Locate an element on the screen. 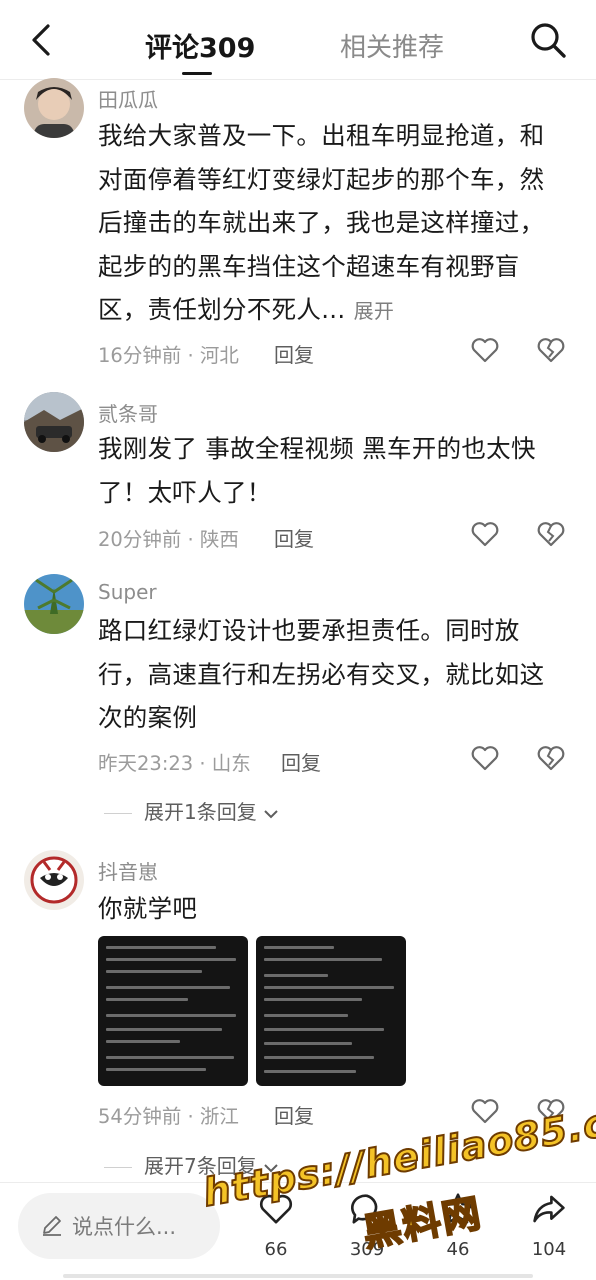 The width and height of the screenshot is (596, 1280). comment-line: 了！太吓人了！ is located at coordinates (185, 492).